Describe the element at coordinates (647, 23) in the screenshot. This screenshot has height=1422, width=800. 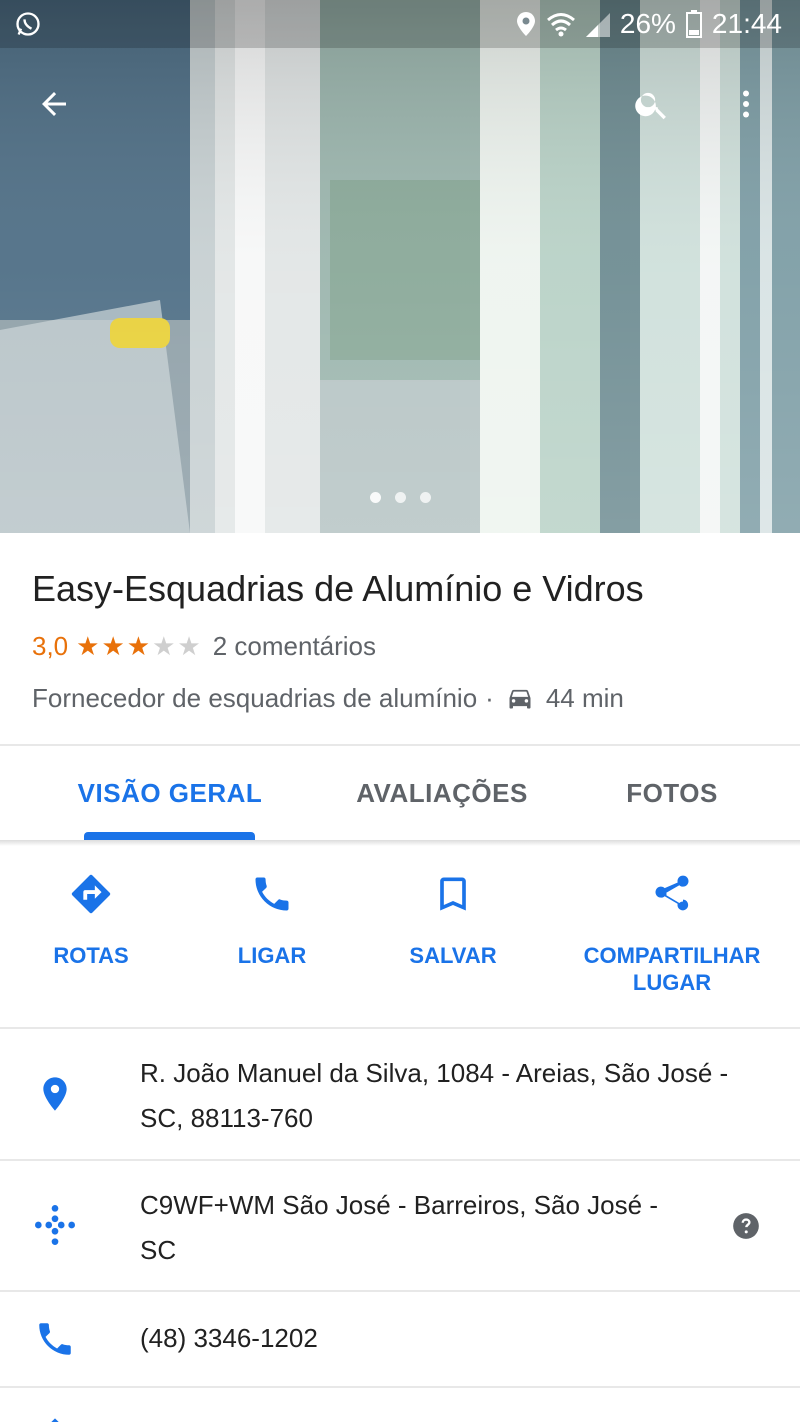
I see `battery-percent: 26%` at that location.